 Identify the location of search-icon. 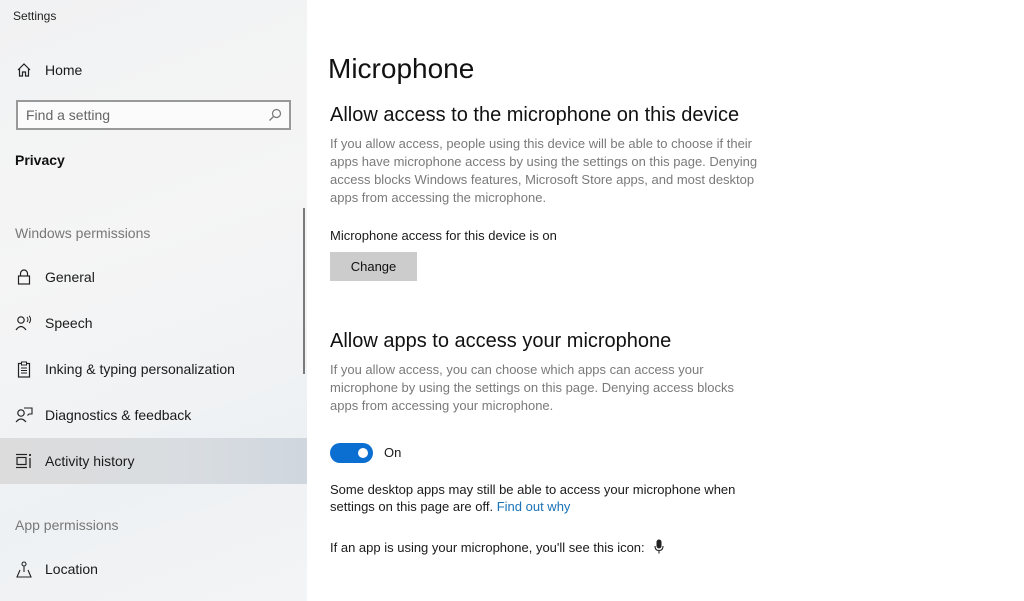
(275, 115).